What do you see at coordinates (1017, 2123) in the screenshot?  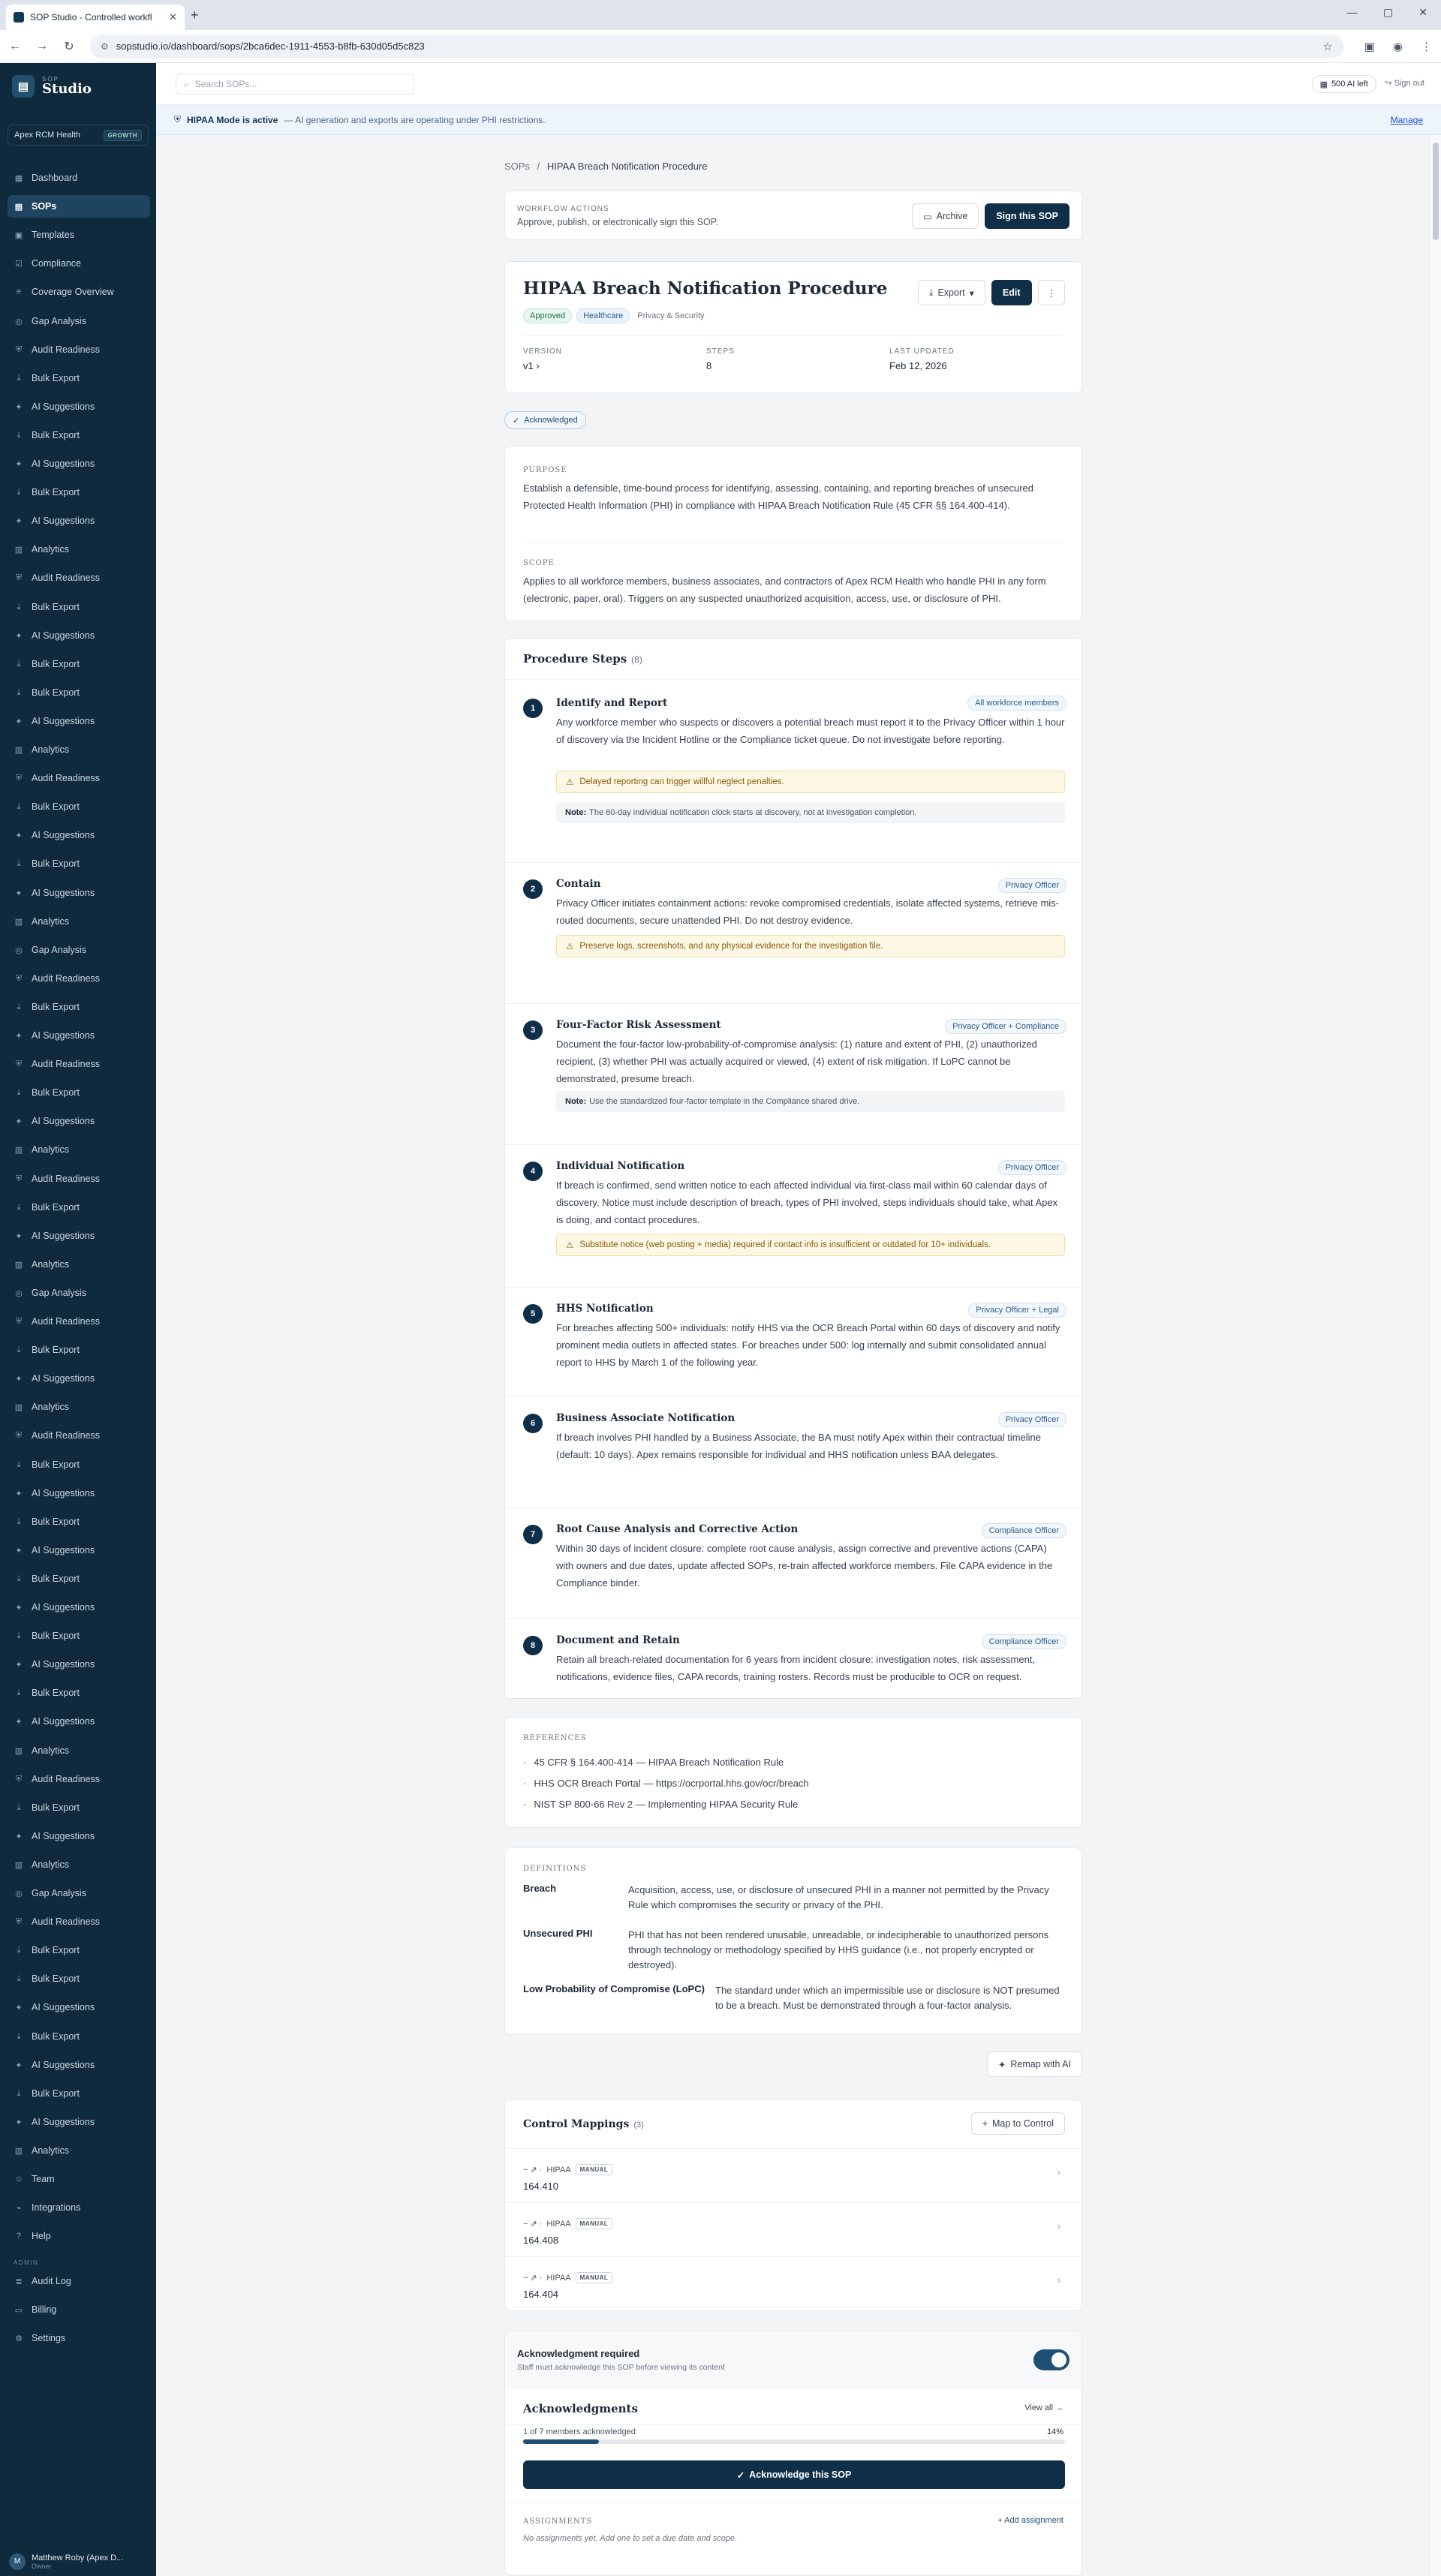 I see `map-to-control-button: + Map to Control` at bounding box center [1017, 2123].